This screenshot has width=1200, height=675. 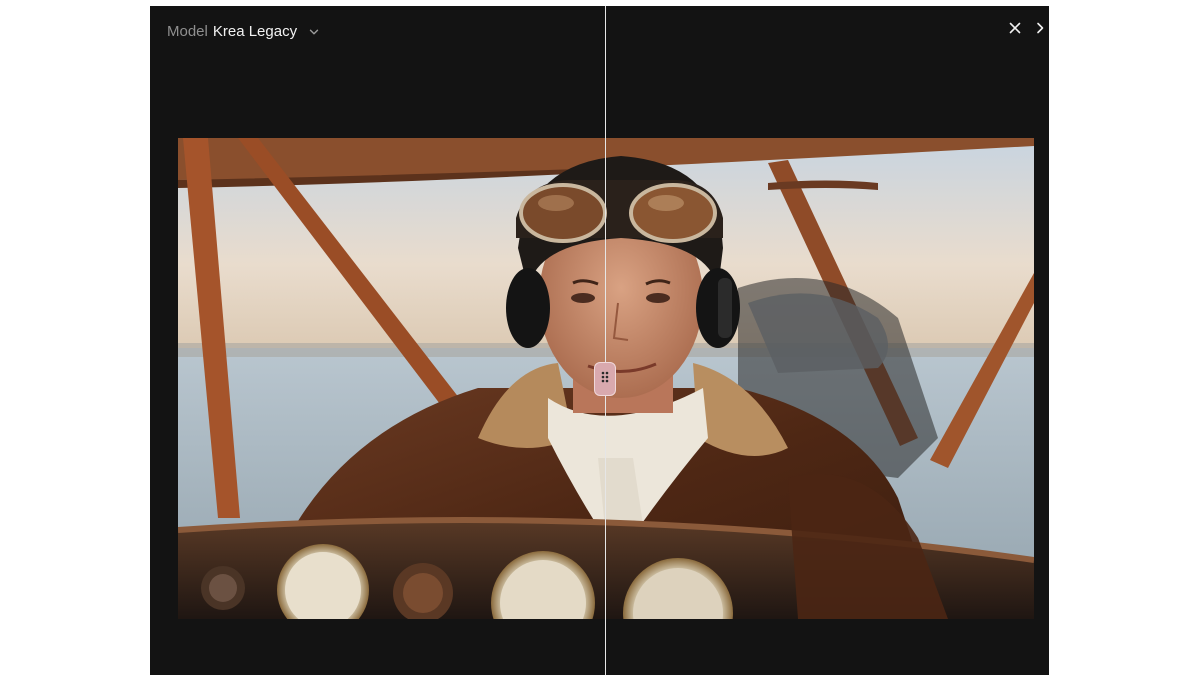 I want to click on model-selector: Model Krea Legacy, so click(x=244, y=32).